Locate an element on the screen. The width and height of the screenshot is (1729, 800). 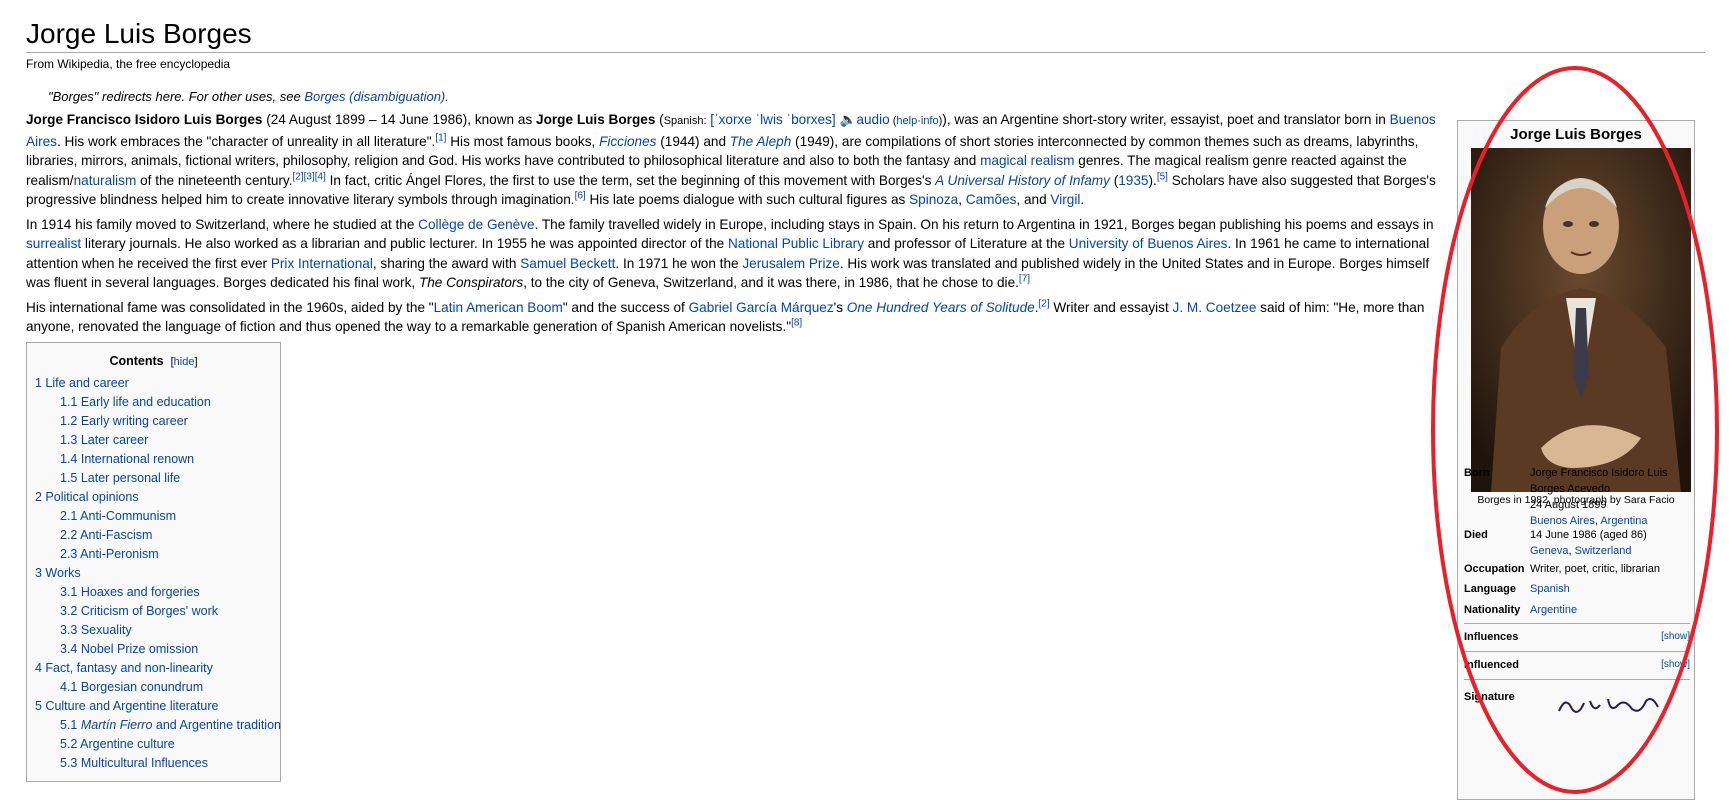
link-ficciones: Ficciones is located at coordinates (627, 141).